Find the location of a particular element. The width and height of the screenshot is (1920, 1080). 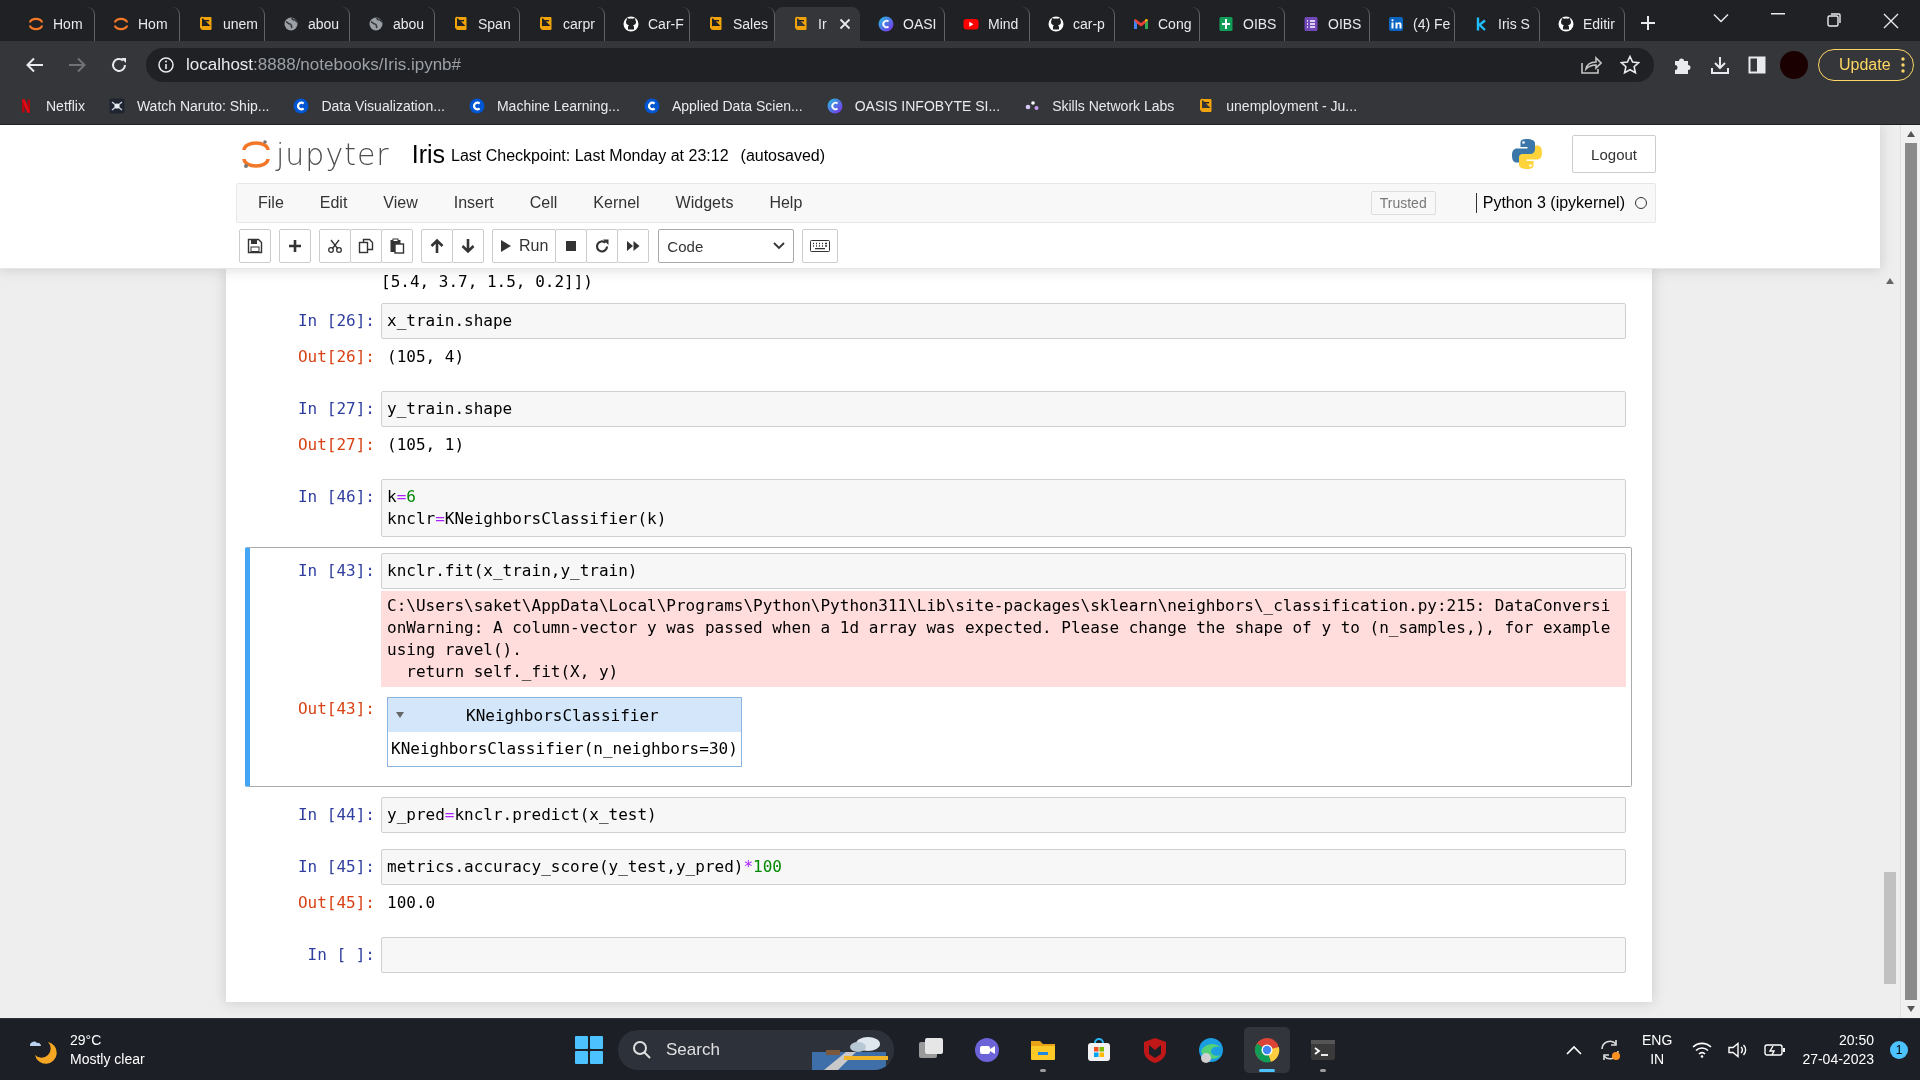

bookmark: Netflix is located at coordinates (51, 106).